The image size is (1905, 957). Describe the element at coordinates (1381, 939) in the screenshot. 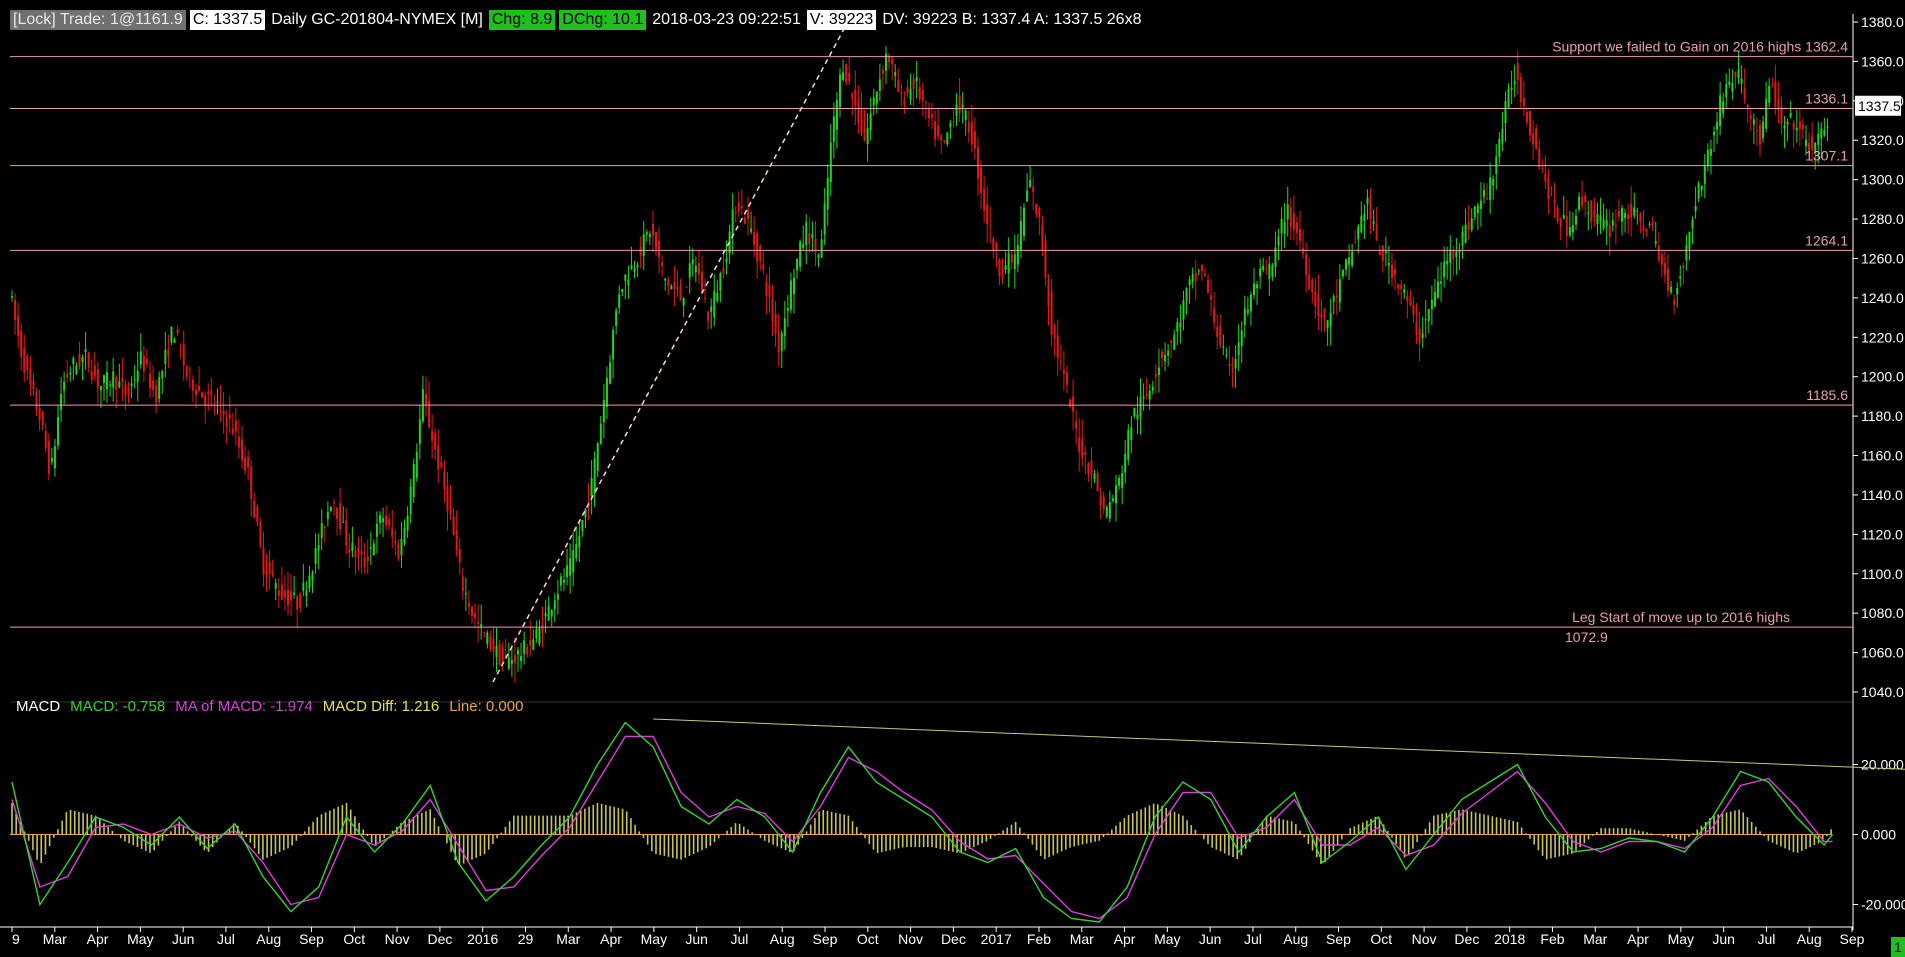

I see `time-tick-label: Oct` at that location.